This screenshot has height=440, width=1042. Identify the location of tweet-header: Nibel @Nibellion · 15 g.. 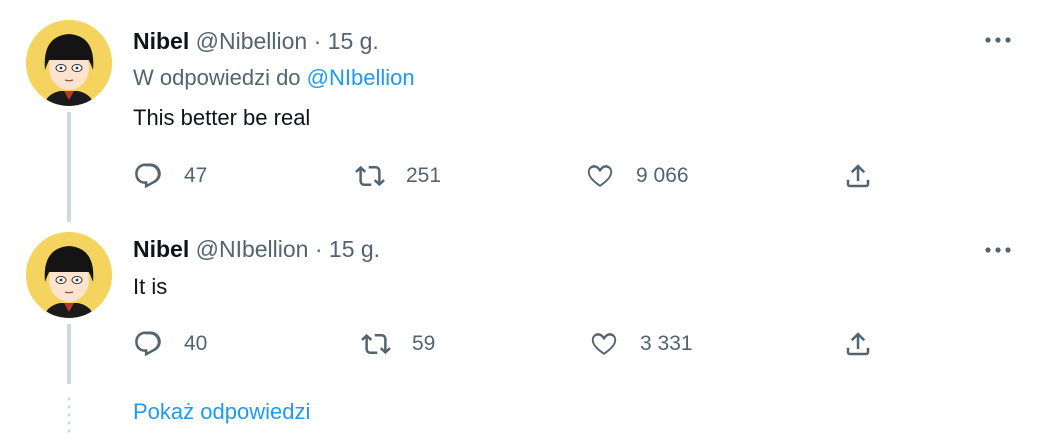
(256, 41).